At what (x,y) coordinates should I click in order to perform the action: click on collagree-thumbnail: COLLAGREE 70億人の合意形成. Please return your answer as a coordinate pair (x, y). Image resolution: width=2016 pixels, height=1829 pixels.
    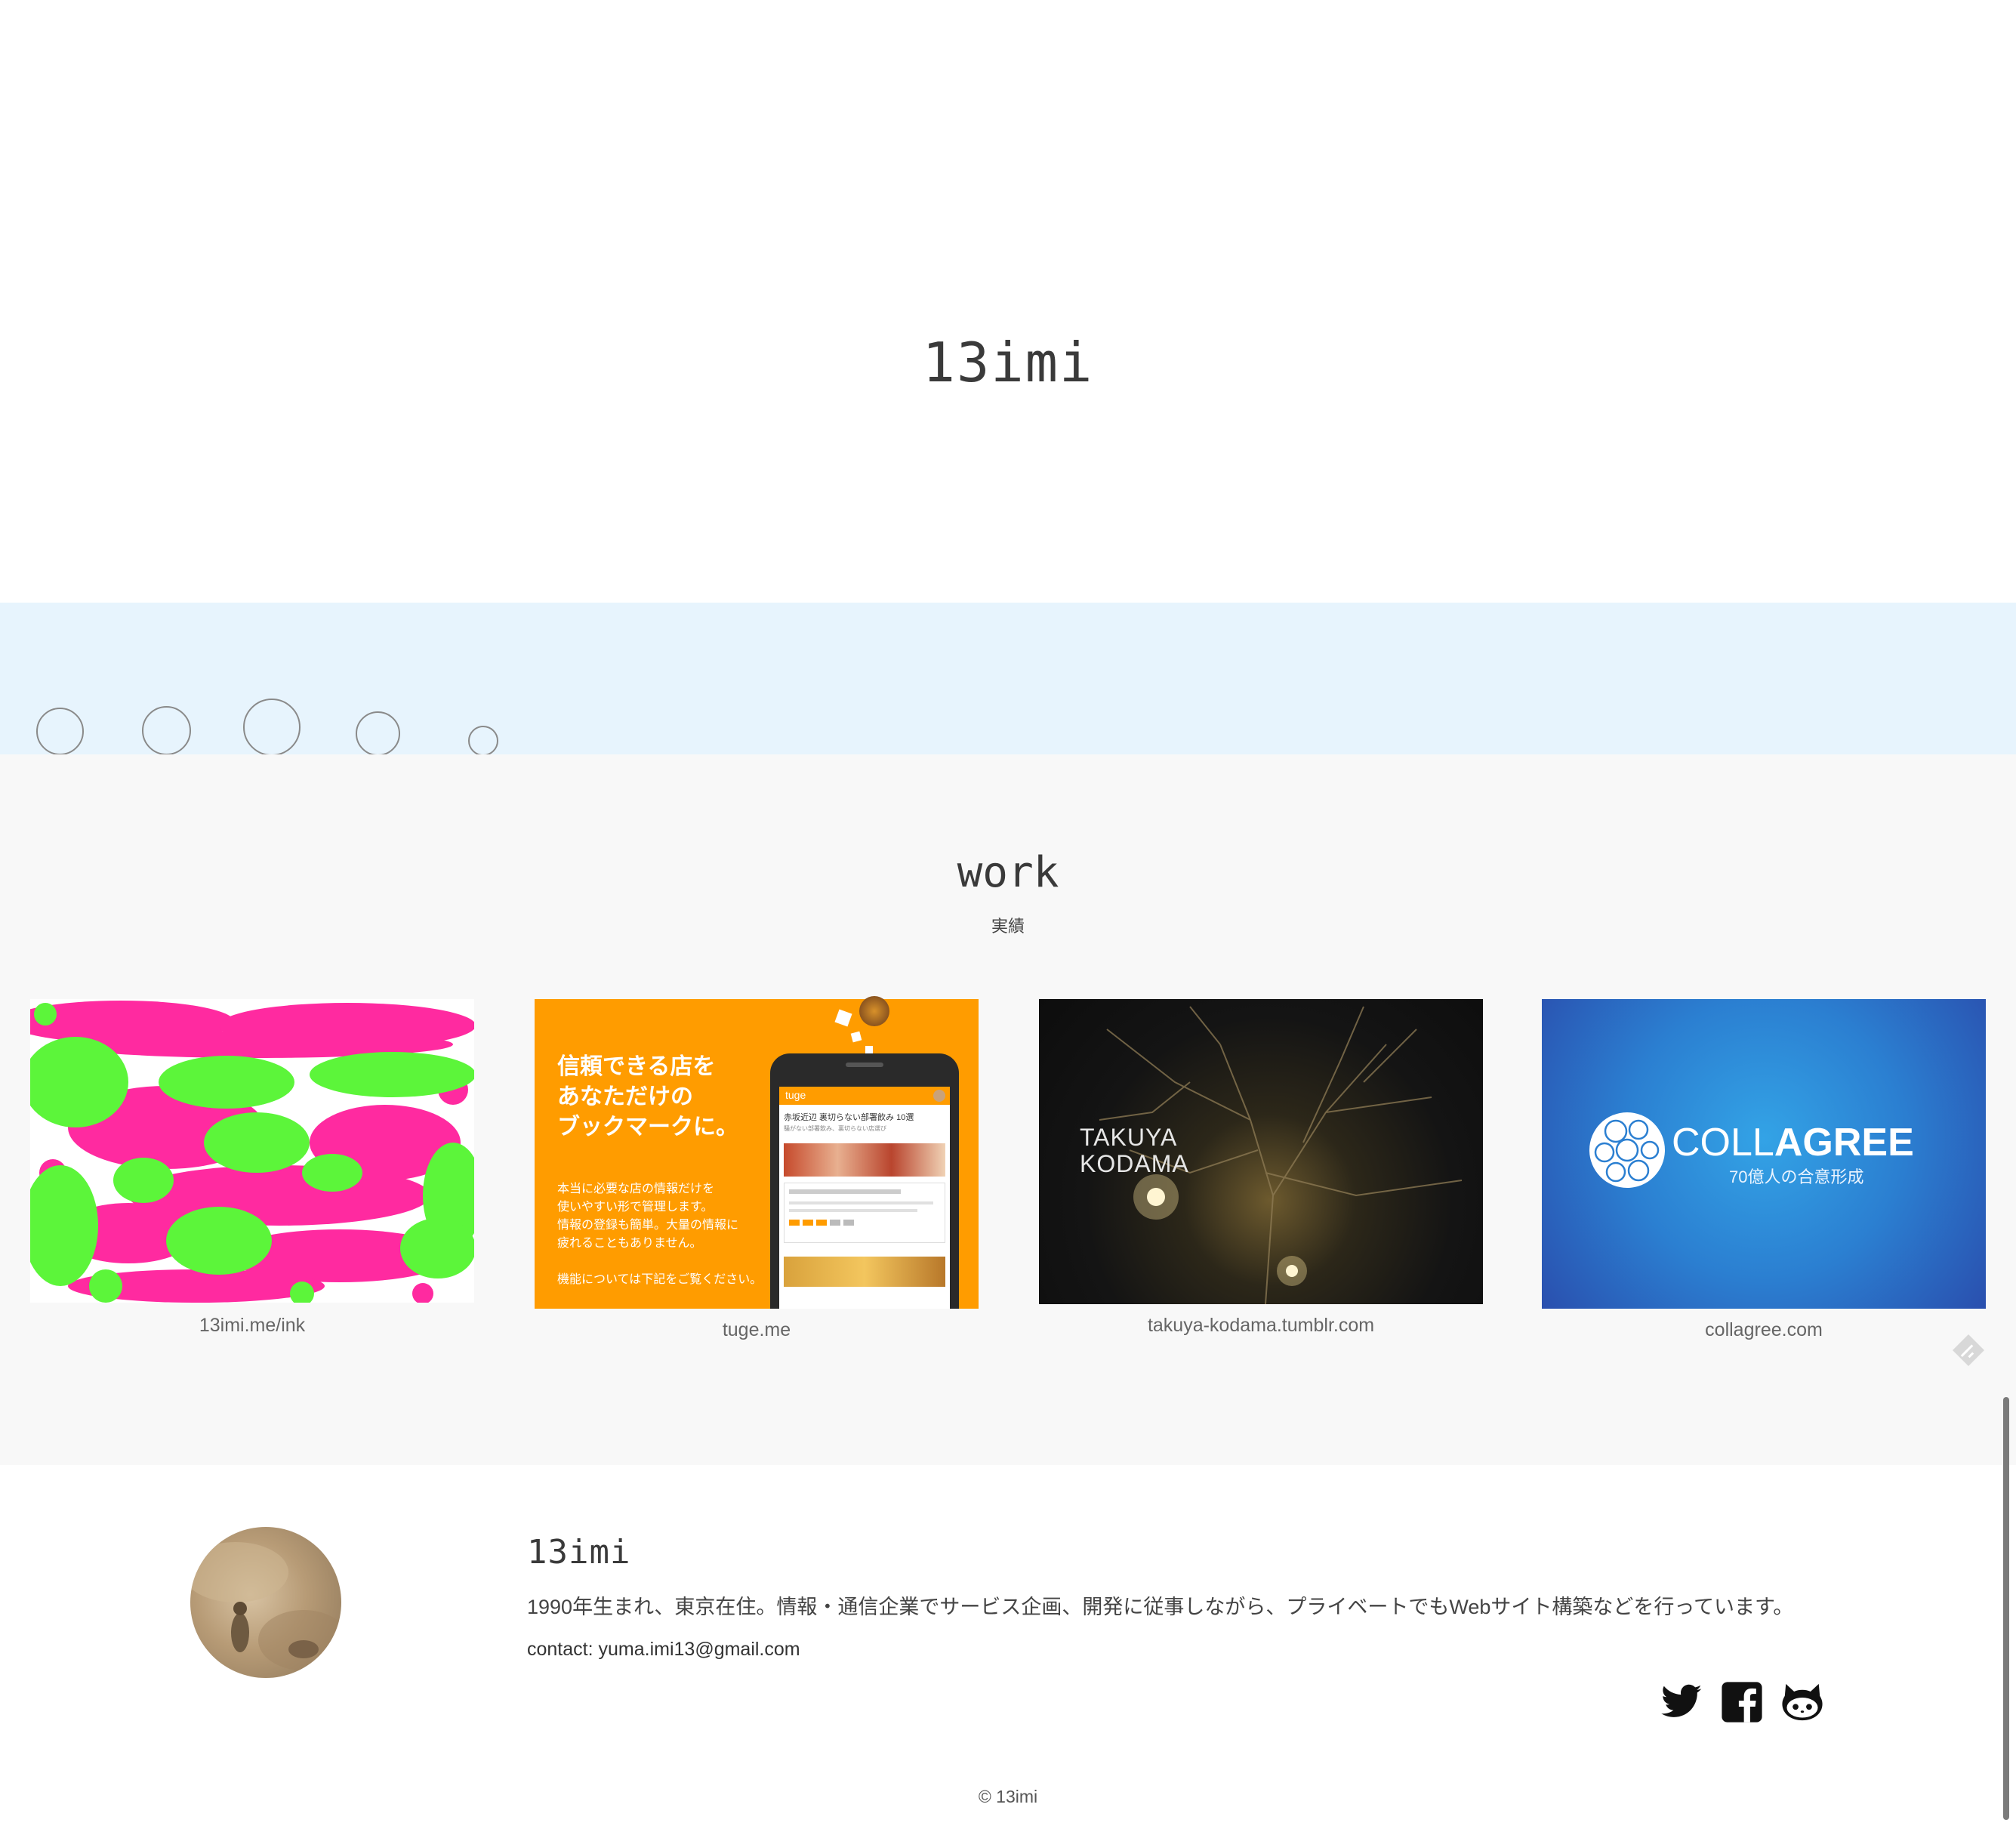
    Looking at the image, I should click on (1764, 1154).